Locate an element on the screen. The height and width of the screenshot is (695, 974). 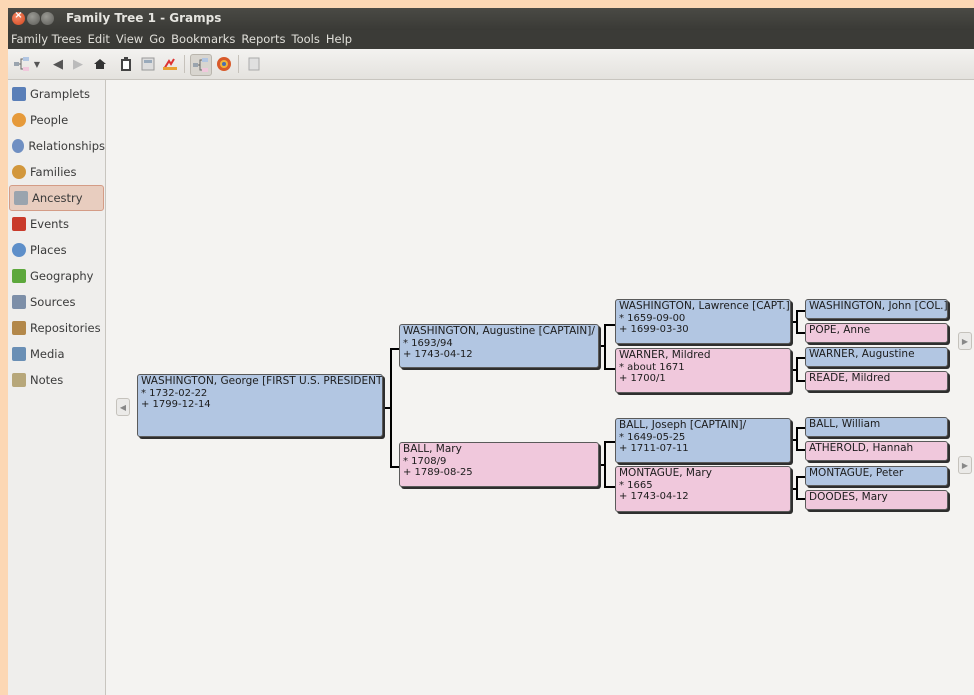
sidebar-item-geography: Geography is located at coordinates (56, 276).